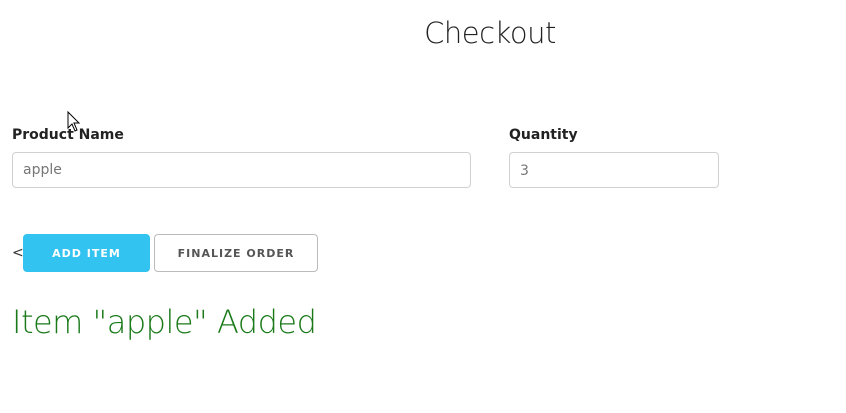 Image resolution: width=846 pixels, height=413 pixels. I want to click on product-name-value: apple, so click(42, 170).